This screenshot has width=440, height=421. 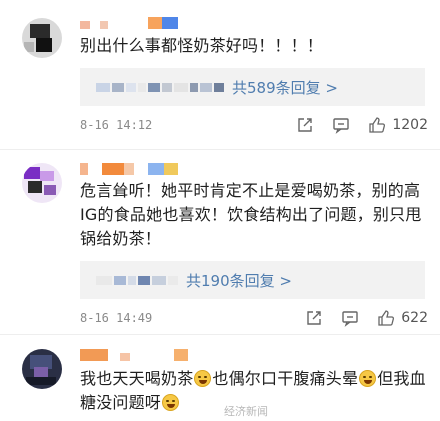 I want to click on like-button: 1202, so click(x=398, y=125).